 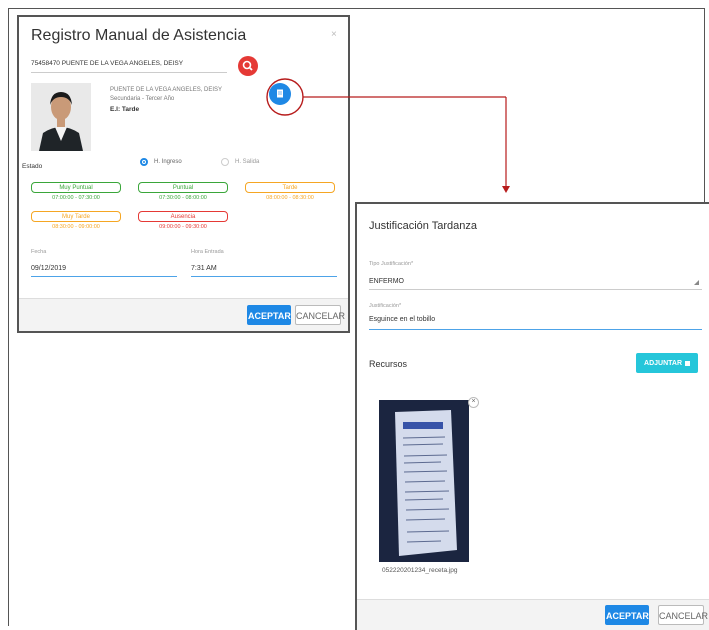 I want to click on tipo-underline, so click(x=535, y=289).